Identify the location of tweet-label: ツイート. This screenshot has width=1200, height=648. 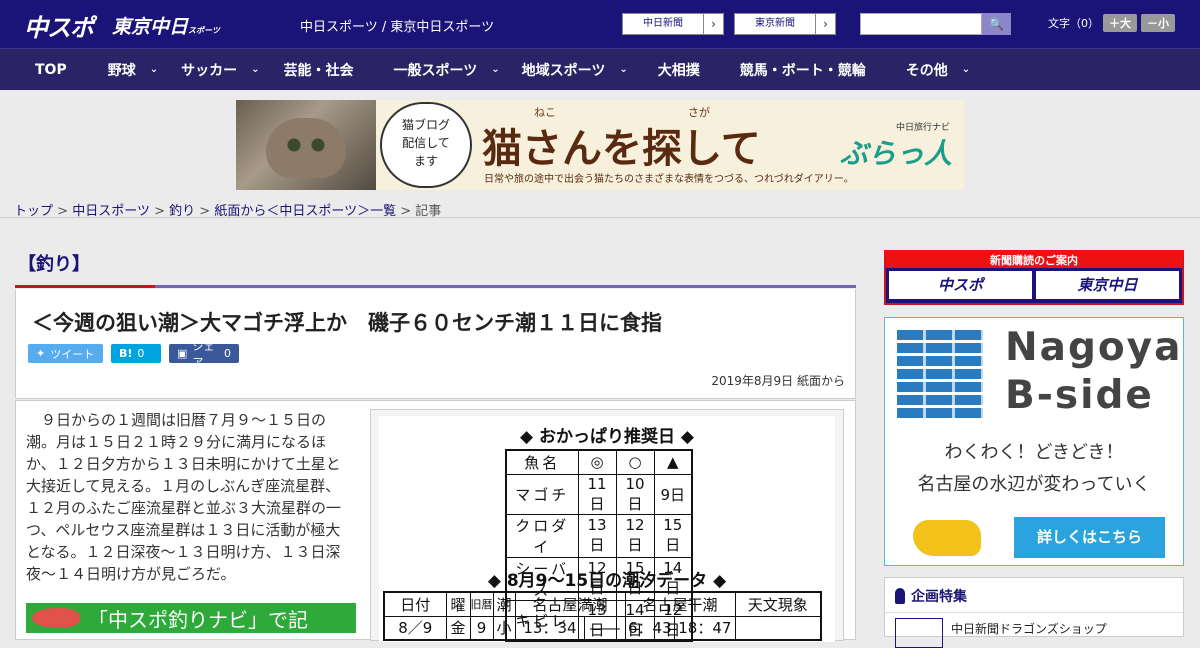
(72, 354).